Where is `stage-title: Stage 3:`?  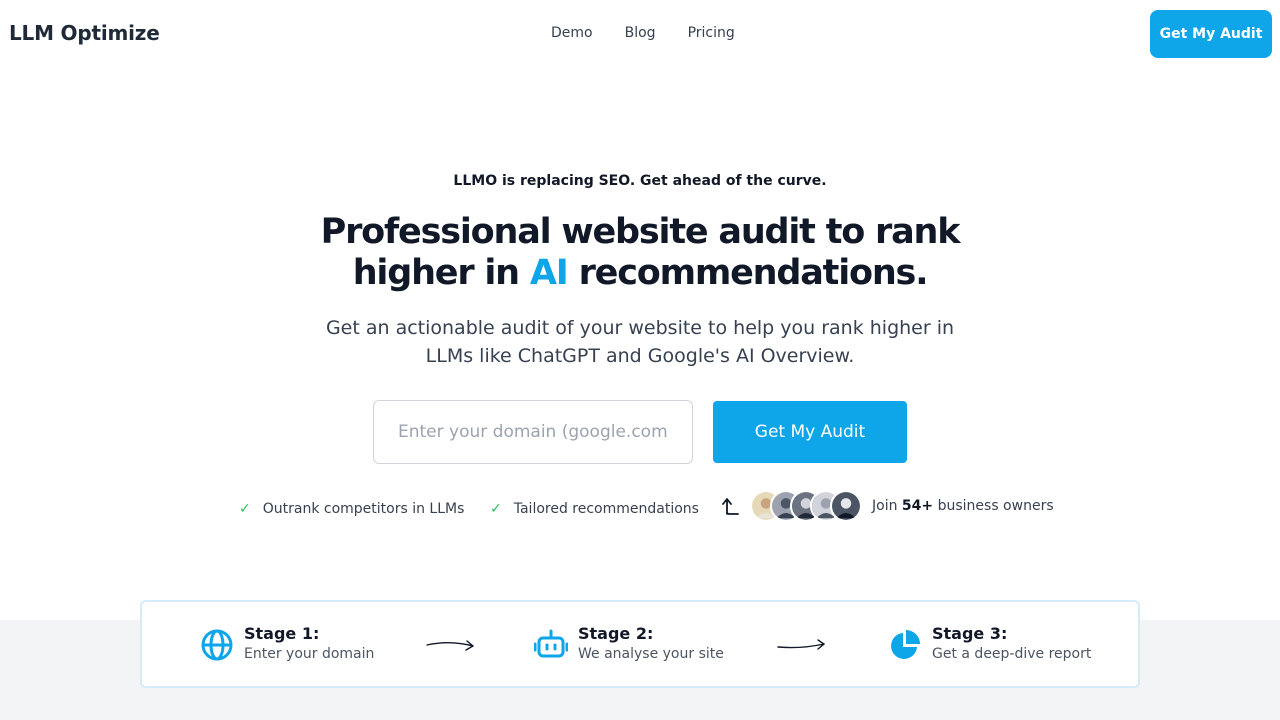 stage-title: Stage 3: is located at coordinates (970, 633).